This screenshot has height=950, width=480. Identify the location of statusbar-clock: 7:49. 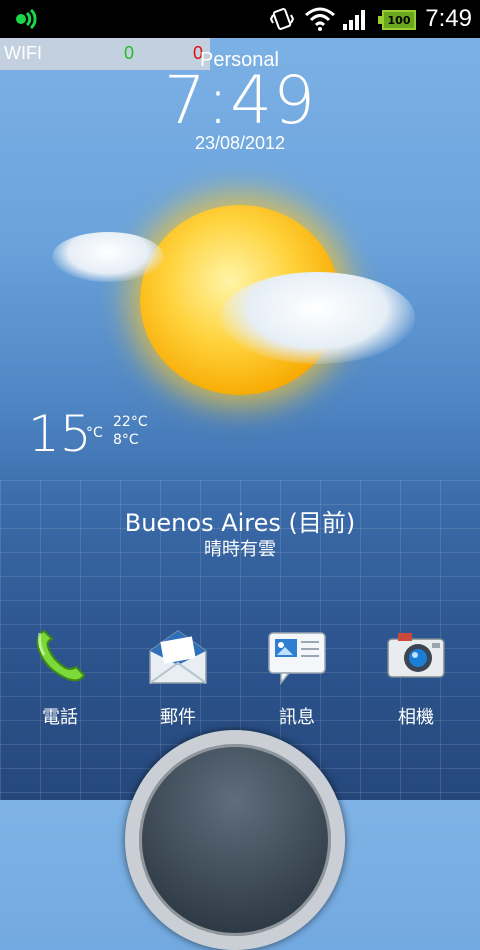
(448, 18).